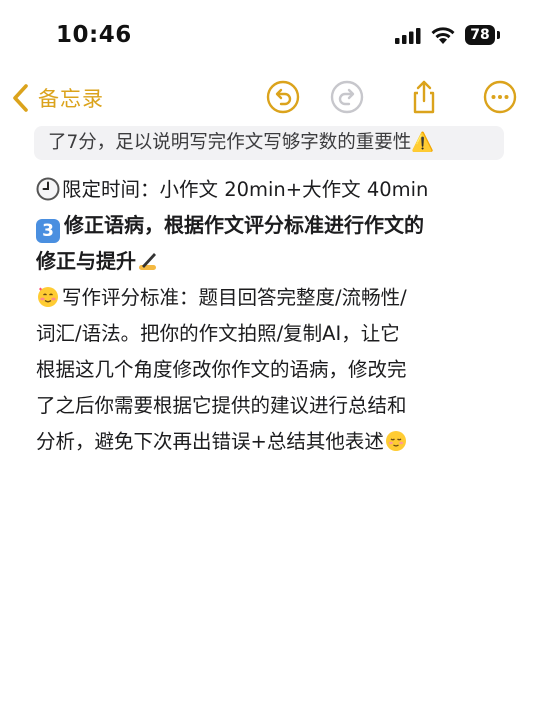 The width and height of the screenshot is (540, 720). What do you see at coordinates (221, 405) in the screenshot?
I see `note-line: 了之后你需要根据它提供的建议进行总结和` at bounding box center [221, 405].